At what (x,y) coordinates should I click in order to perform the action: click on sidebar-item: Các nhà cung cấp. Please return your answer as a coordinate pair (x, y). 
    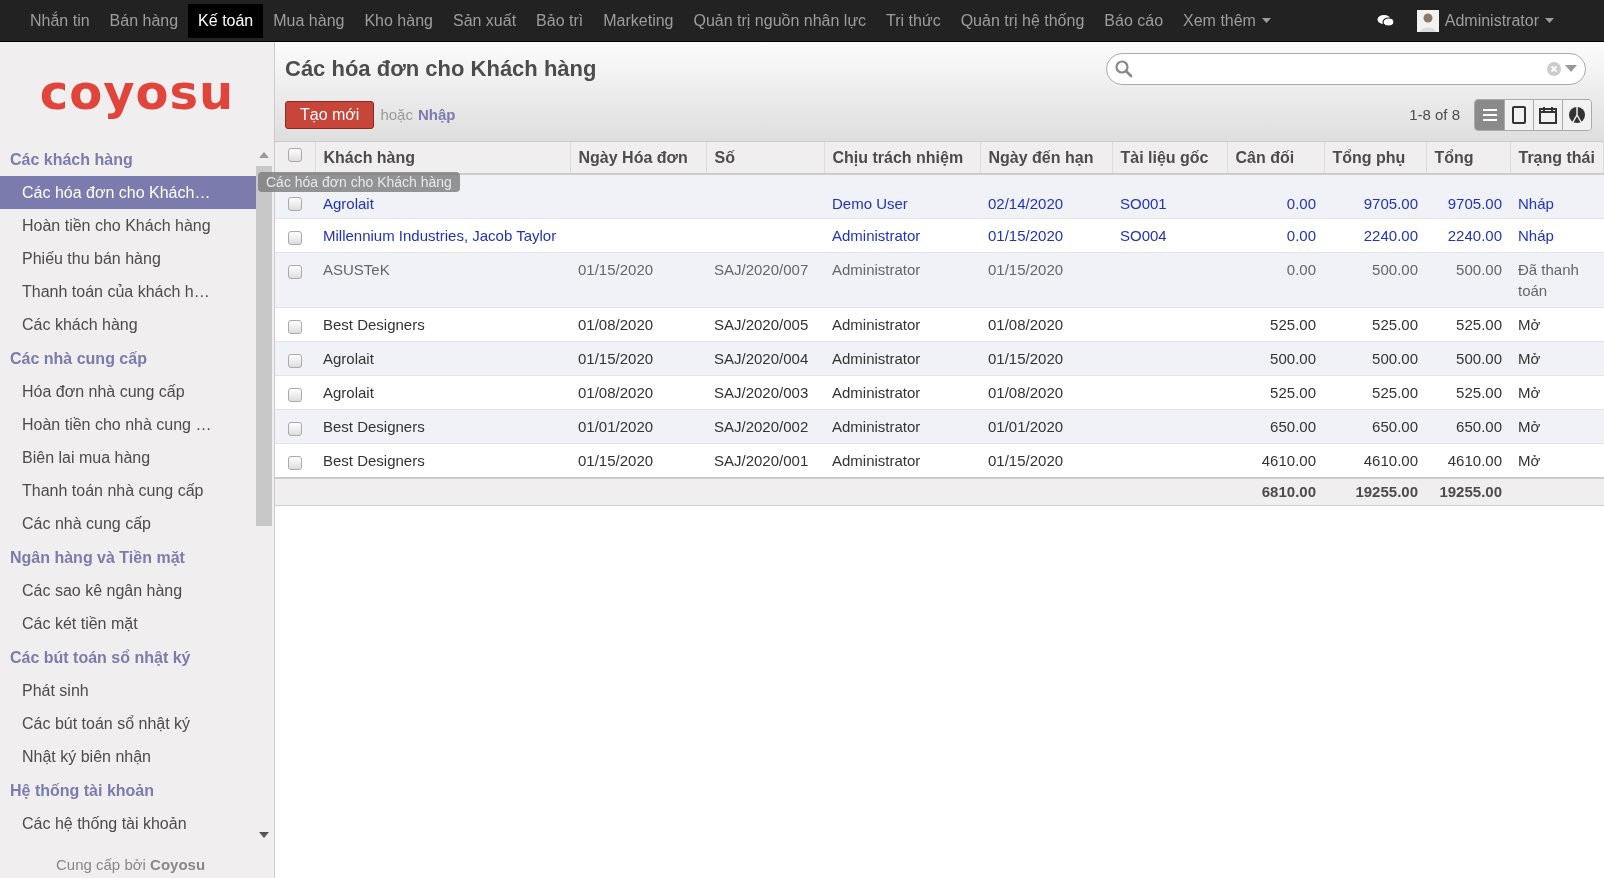
    Looking at the image, I should click on (128, 523).